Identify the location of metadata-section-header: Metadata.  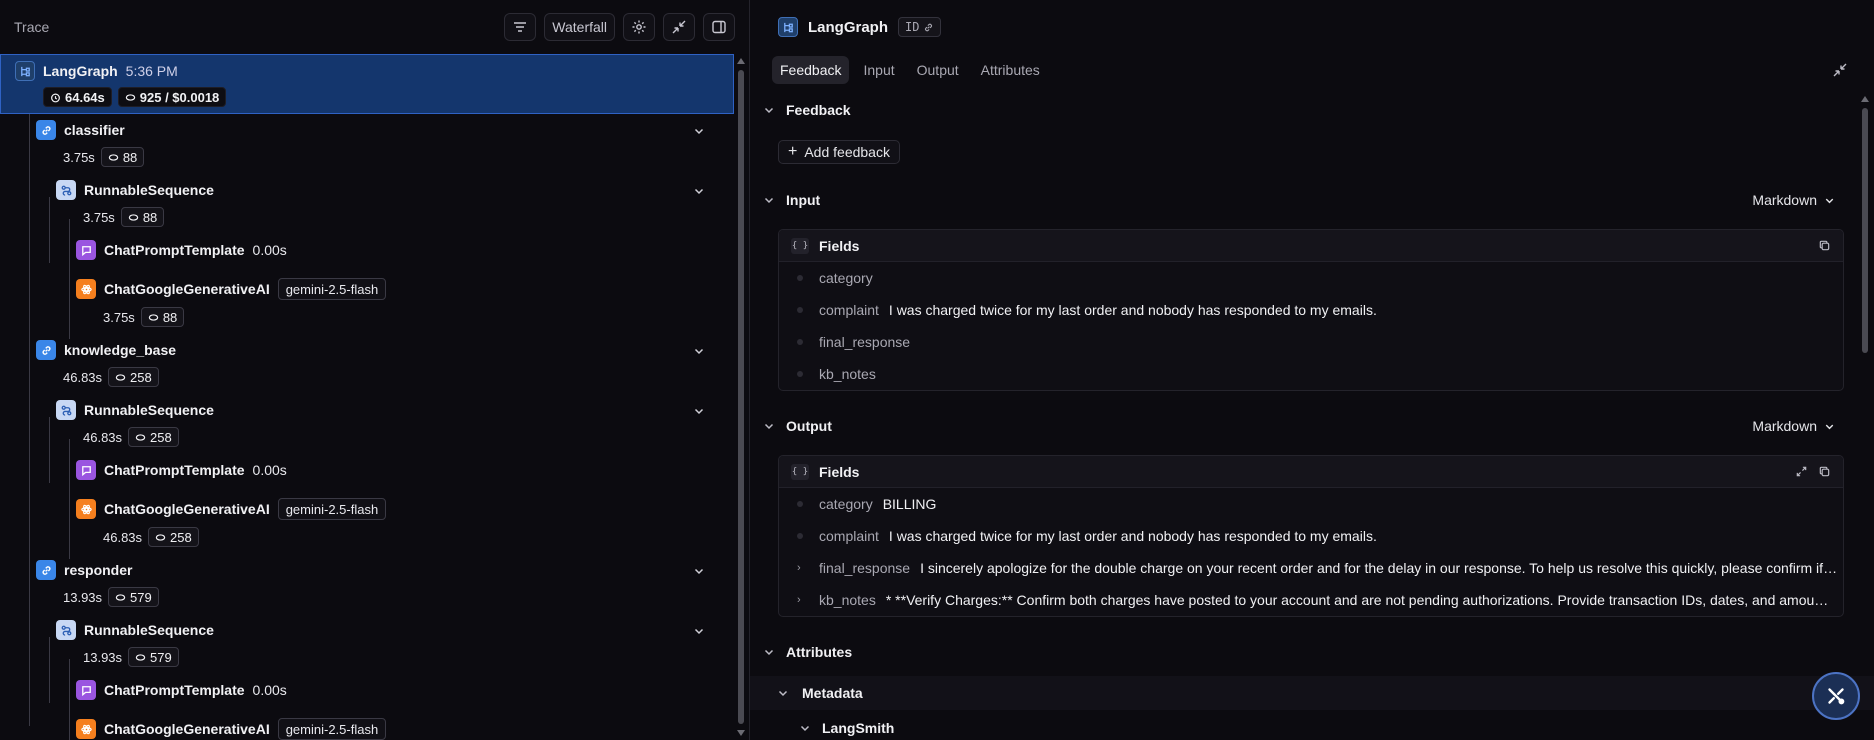
(1312, 693).